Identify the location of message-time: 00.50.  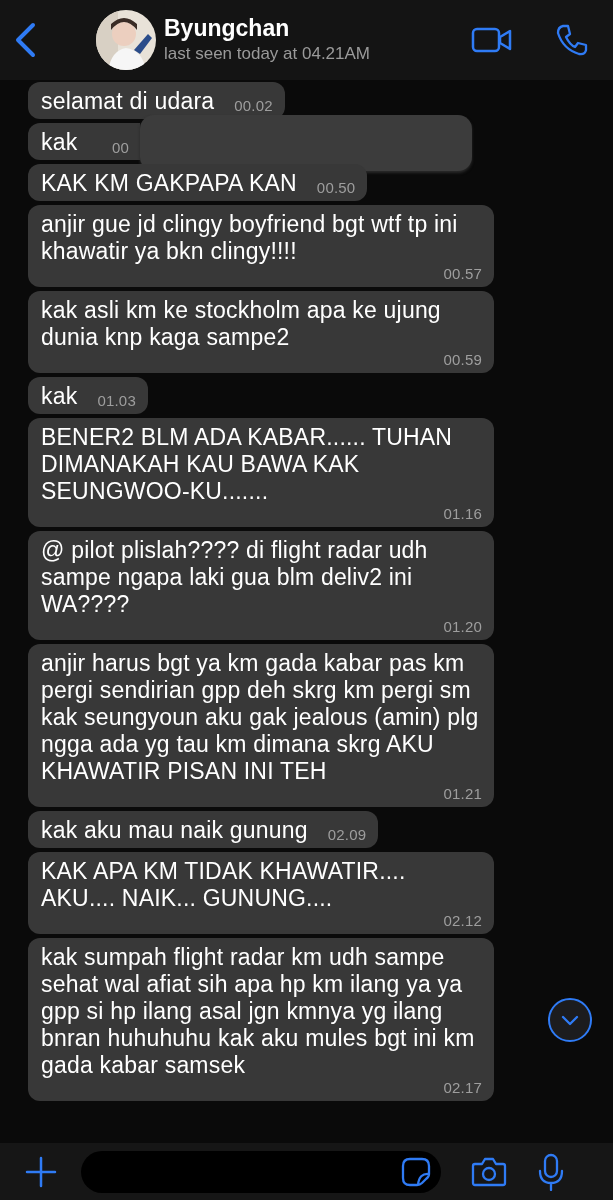
(336, 188).